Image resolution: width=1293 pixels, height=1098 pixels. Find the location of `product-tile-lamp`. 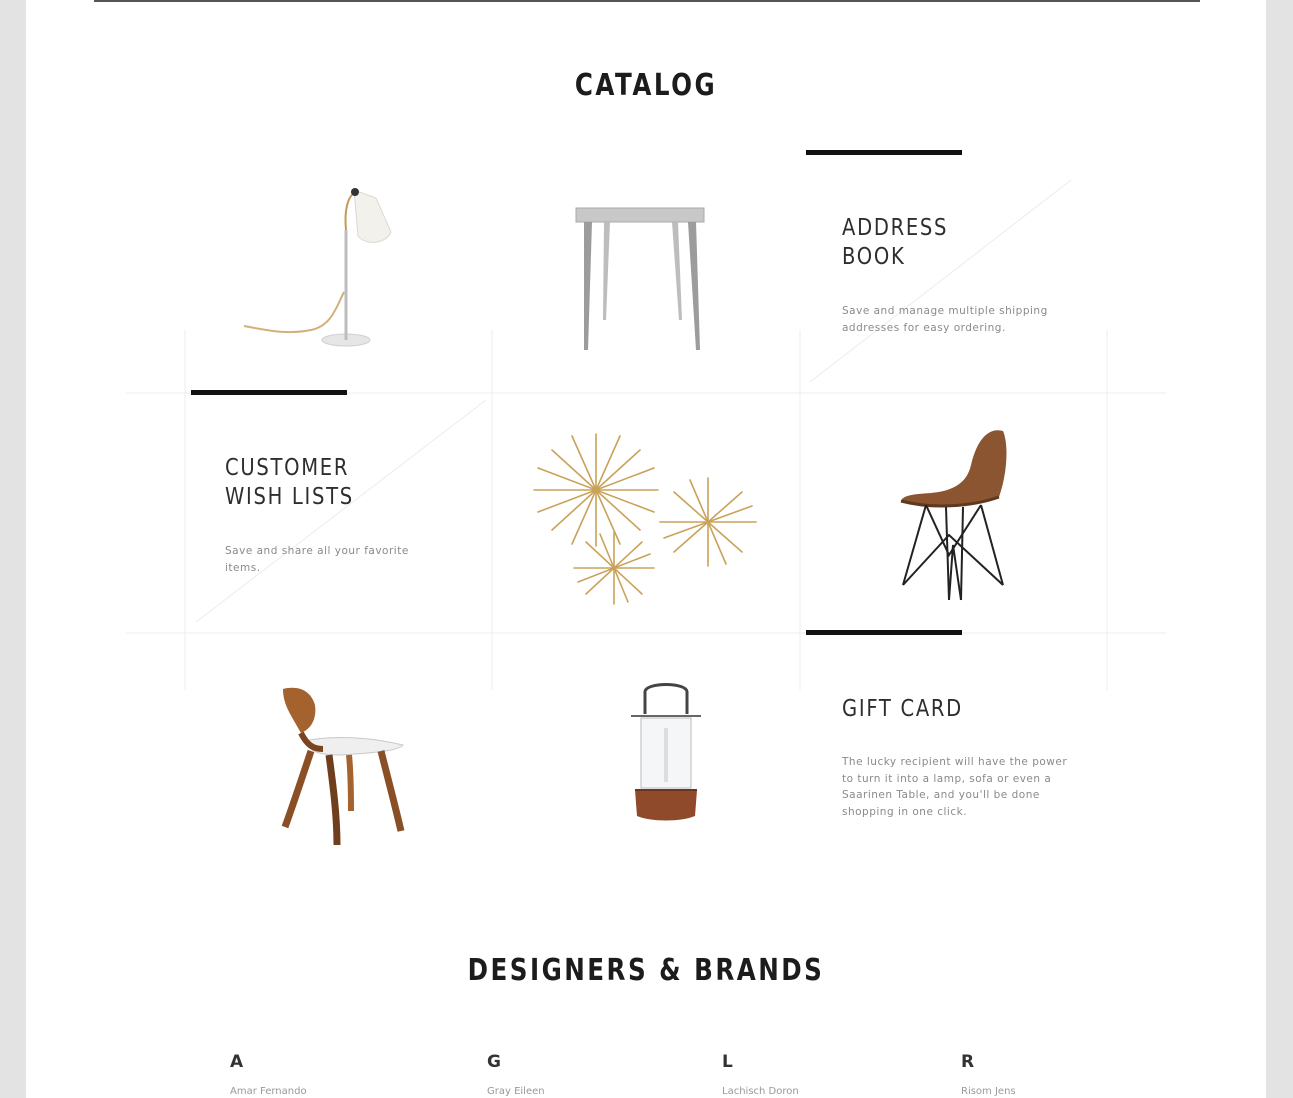

product-tile-lamp is located at coordinates (316, 267).